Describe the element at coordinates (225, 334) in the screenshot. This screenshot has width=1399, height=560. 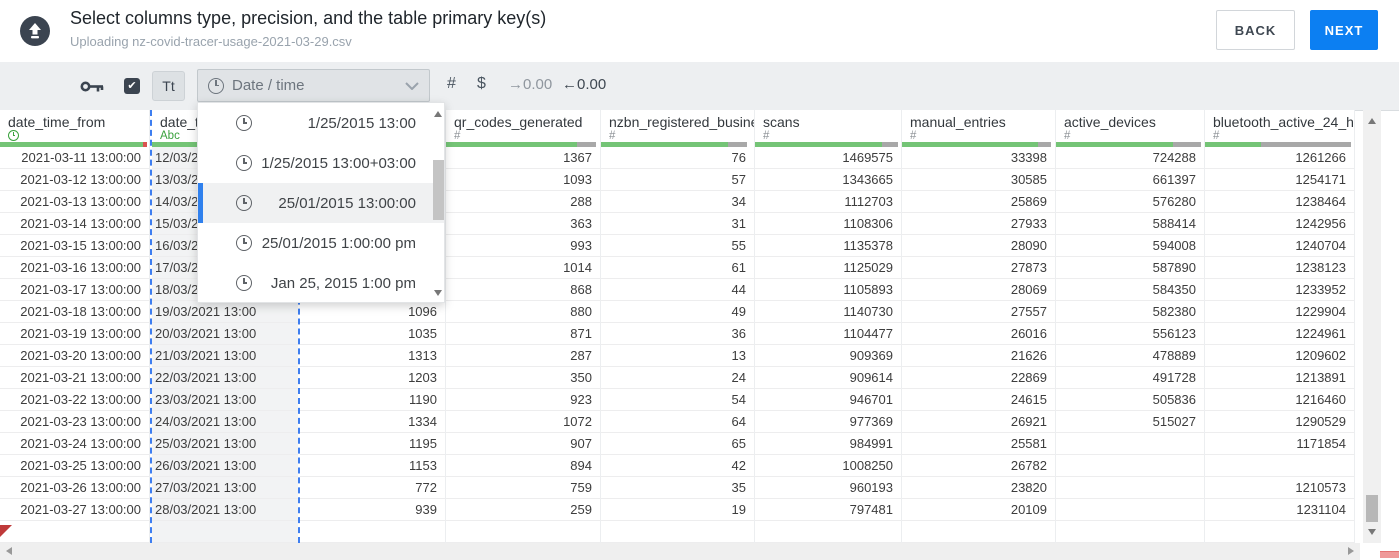
I see `table-cell: 20/03/2021 13:00` at that location.